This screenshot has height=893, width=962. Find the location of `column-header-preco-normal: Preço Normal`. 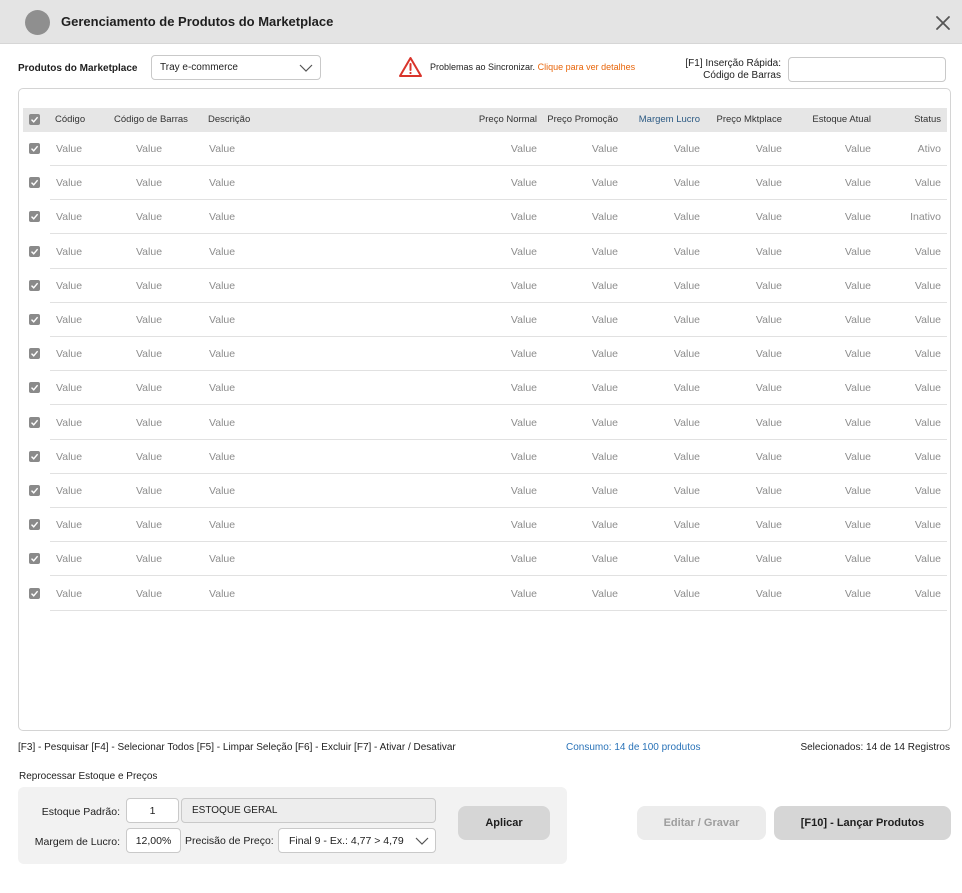

column-header-preco-normal: Preço Normal is located at coordinates (508, 120).